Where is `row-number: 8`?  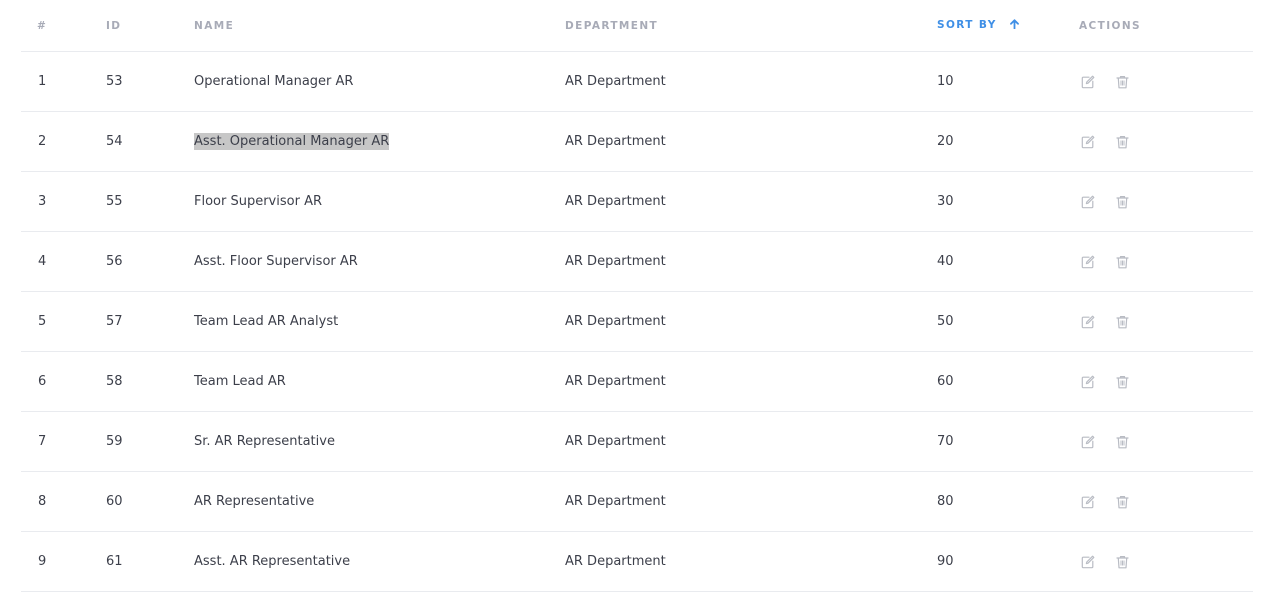 row-number: 8 is located at coordinates (63, 501).